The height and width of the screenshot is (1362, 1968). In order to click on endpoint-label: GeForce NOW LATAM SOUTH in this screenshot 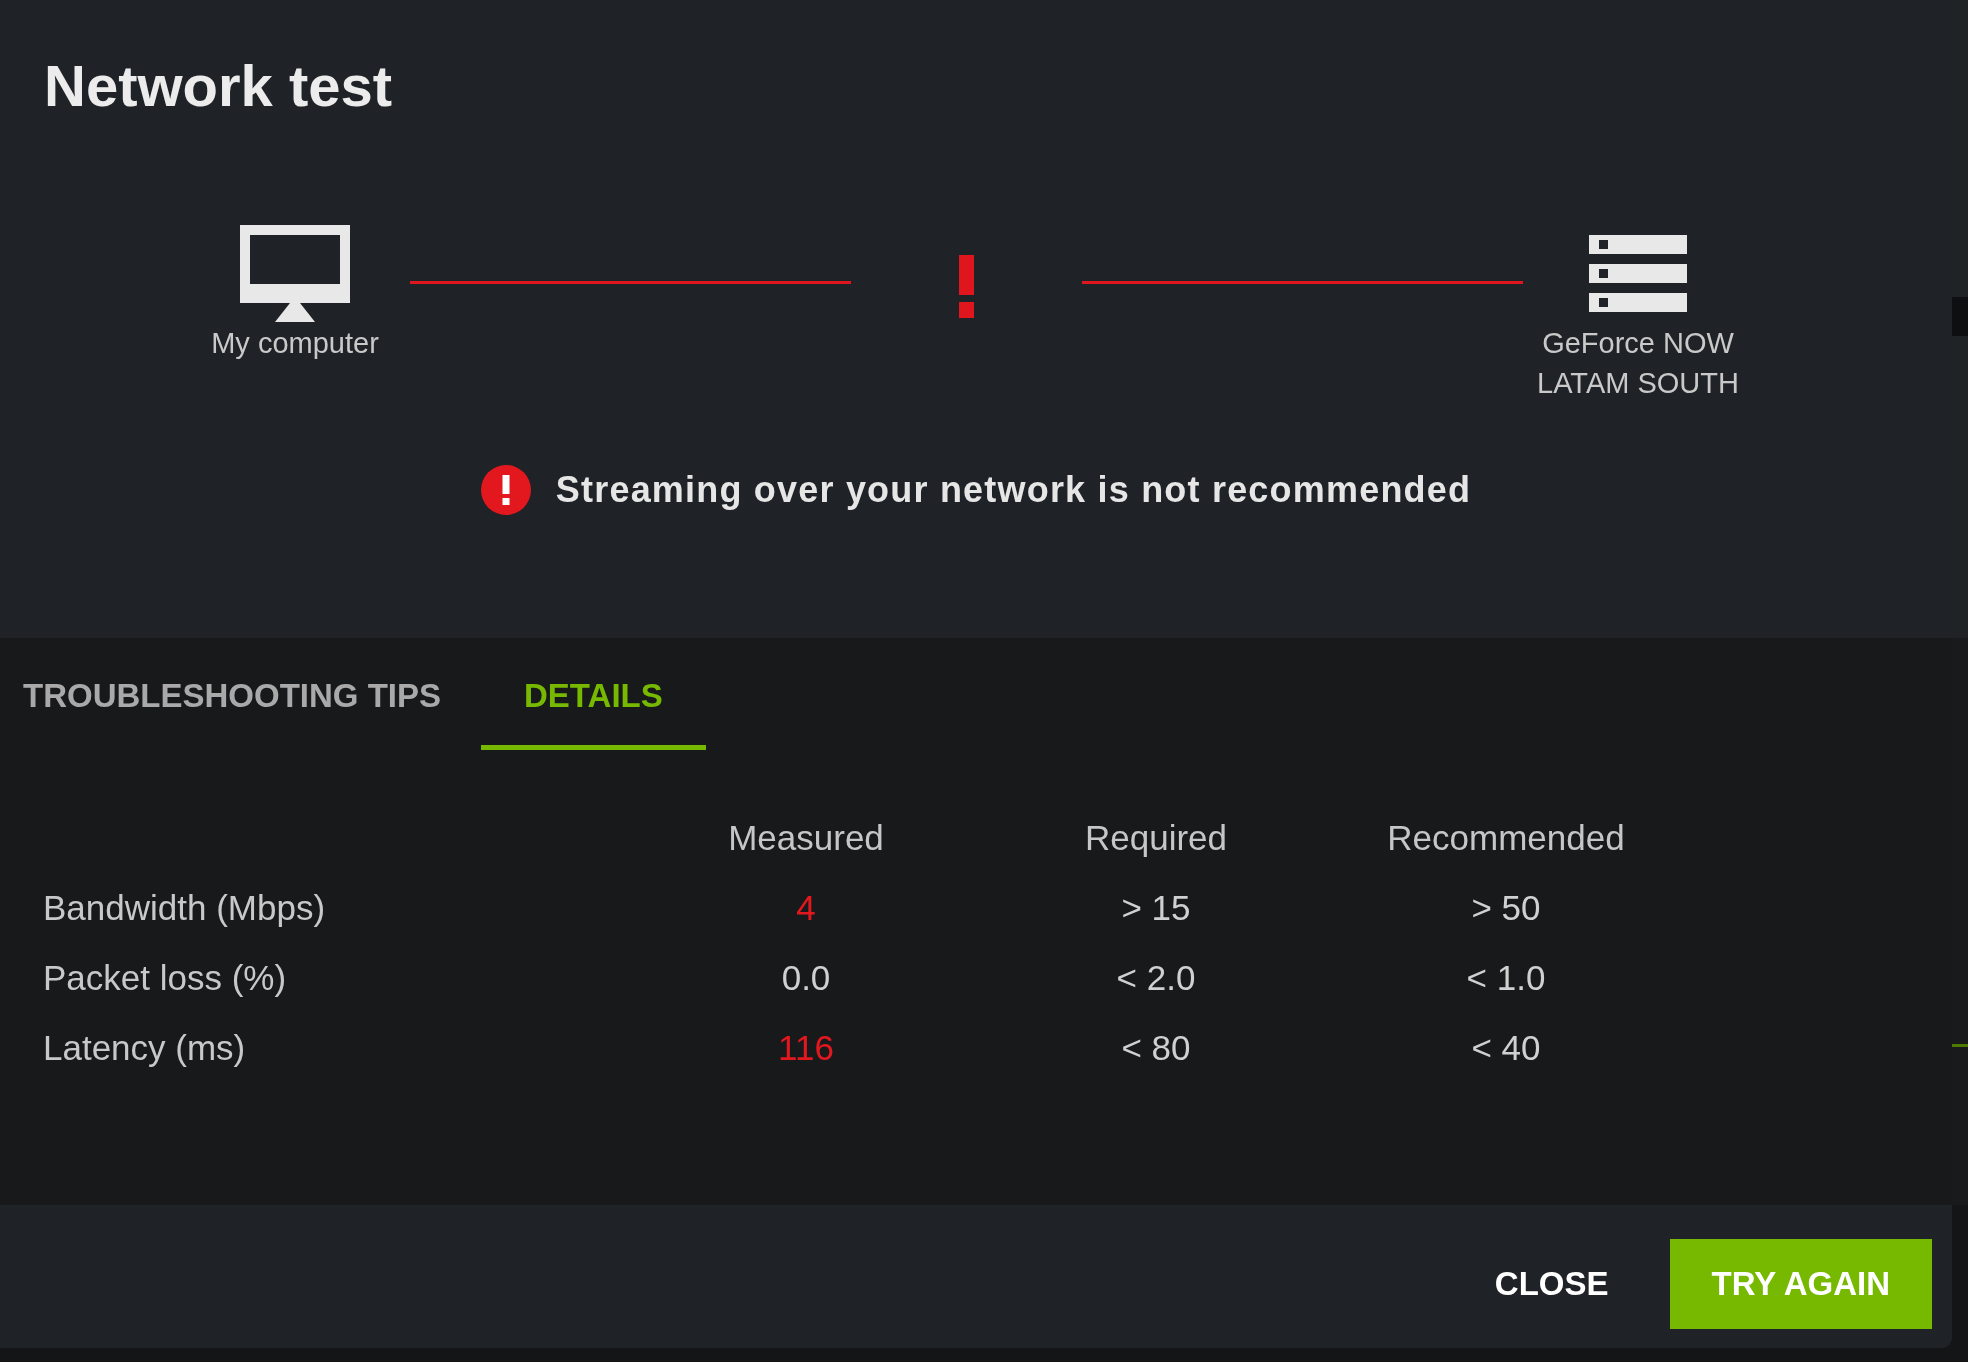, I will do `click(1638, 363)`.